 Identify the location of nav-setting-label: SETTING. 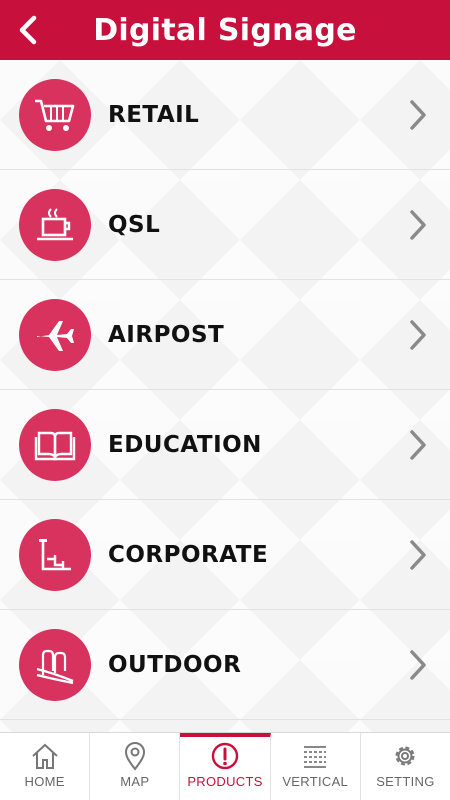
(405, 781).